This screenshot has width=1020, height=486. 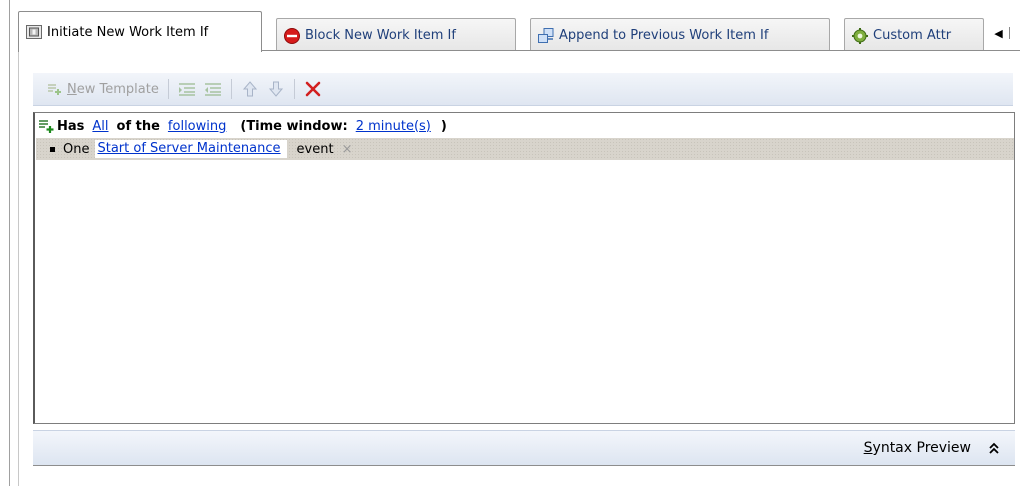 I want to click on add-condition-icon, so click(x=46, y=126).